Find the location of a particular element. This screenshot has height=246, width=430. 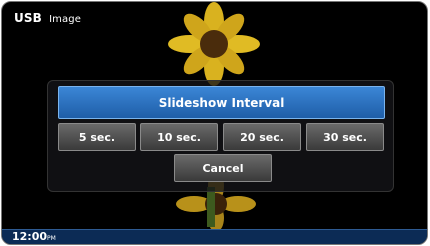

interval-5-sec-button: 5 sec. is located at coordinates (97, 137).